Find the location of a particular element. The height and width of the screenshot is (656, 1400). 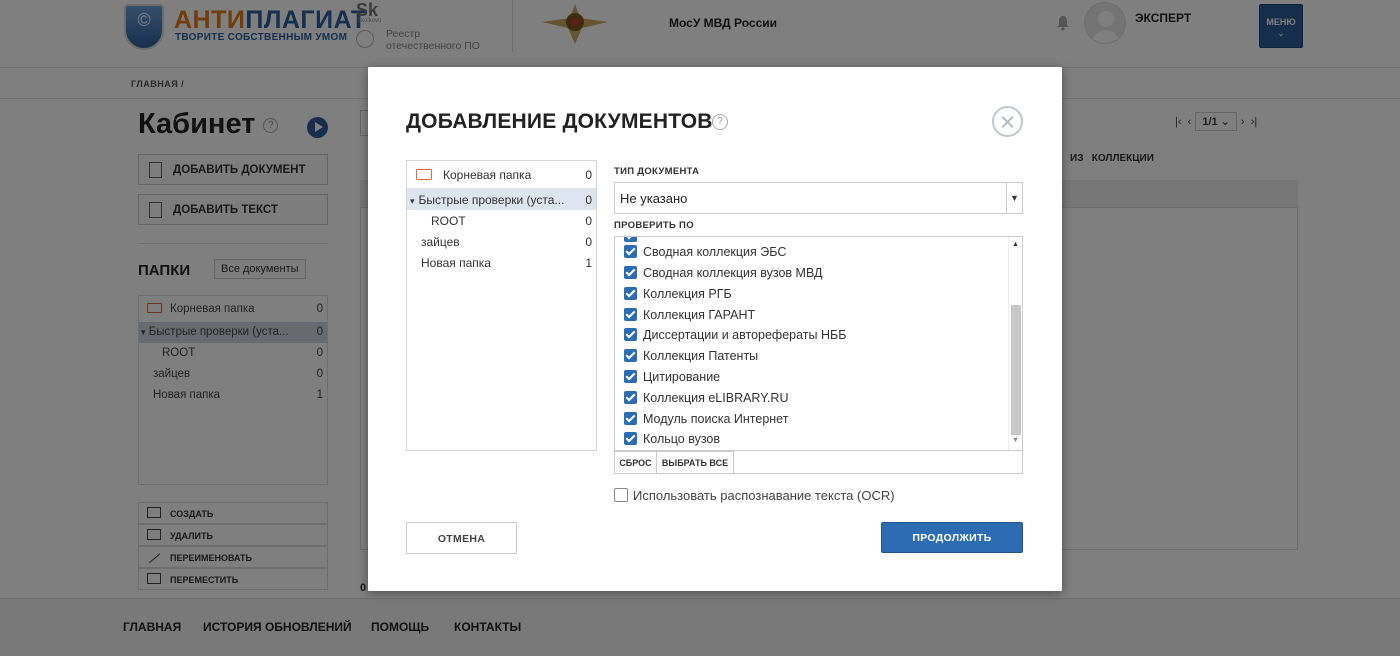

collection-item: Коллекция ГАРАНТ is located at coordinates (689, 318).